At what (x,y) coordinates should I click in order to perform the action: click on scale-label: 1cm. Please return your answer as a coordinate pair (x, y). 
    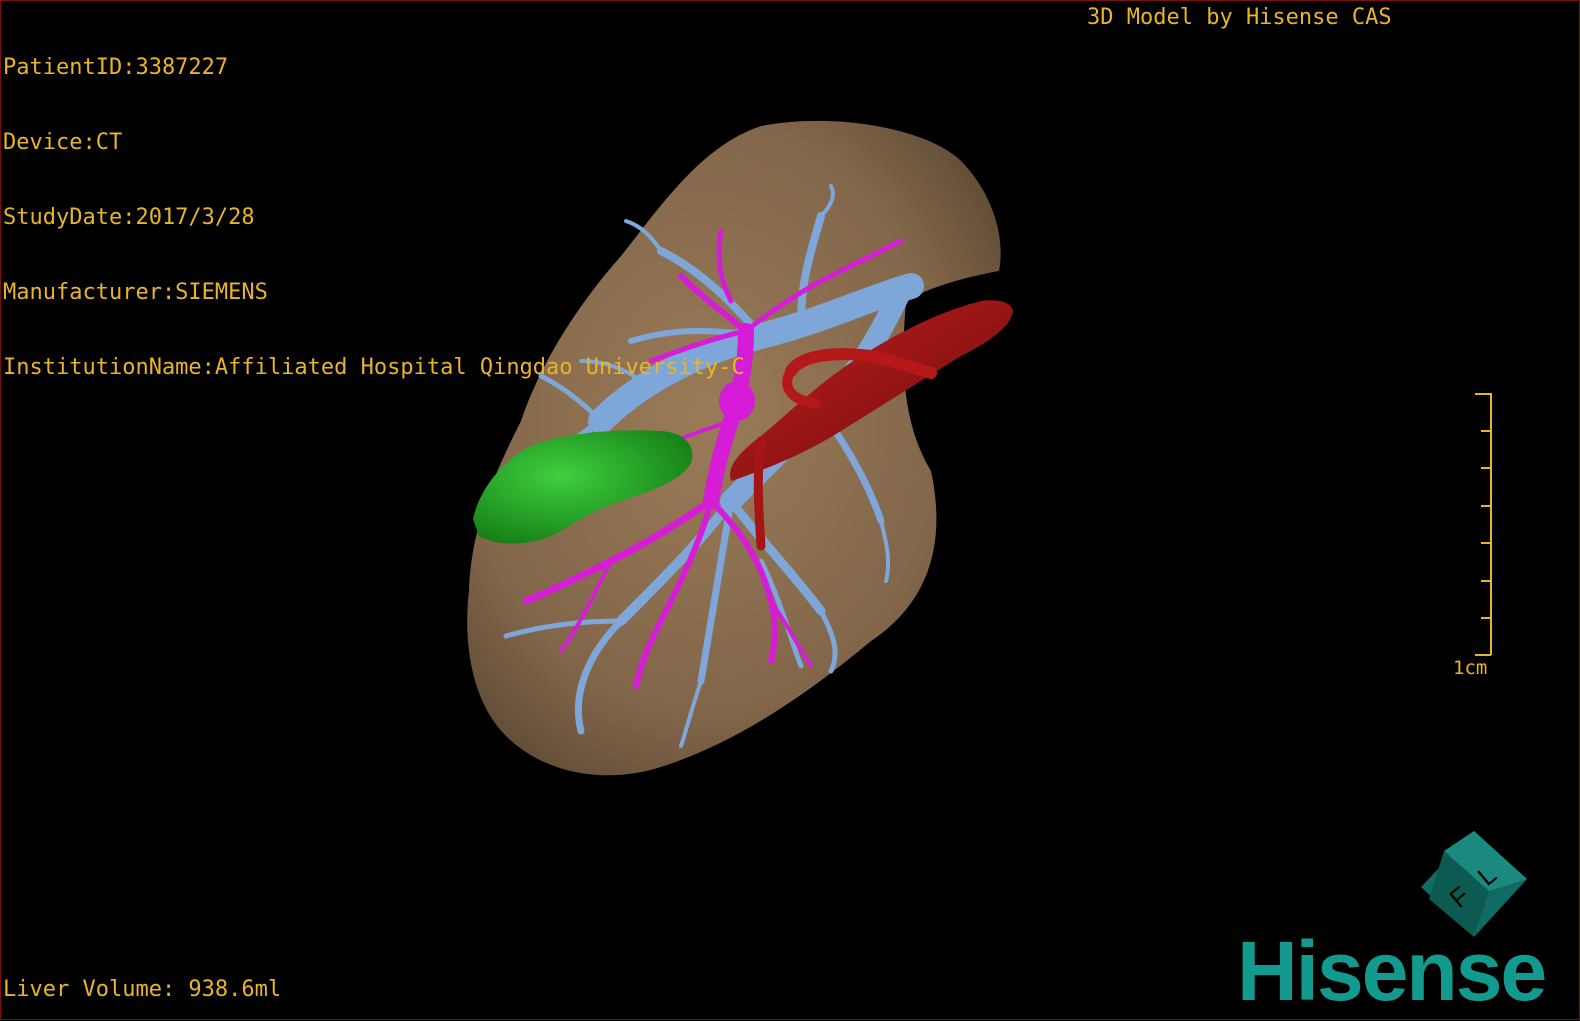
    Looking at the image, I should click on (1470, 668).